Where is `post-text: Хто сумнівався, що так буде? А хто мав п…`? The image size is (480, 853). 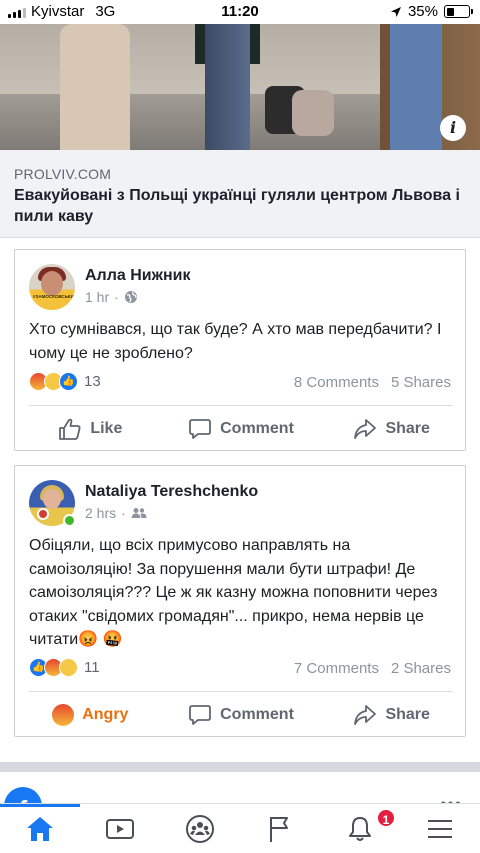 post-text: Хто сумнівався, що так буде? А хто мав п… is located at coordinates (235, 341).